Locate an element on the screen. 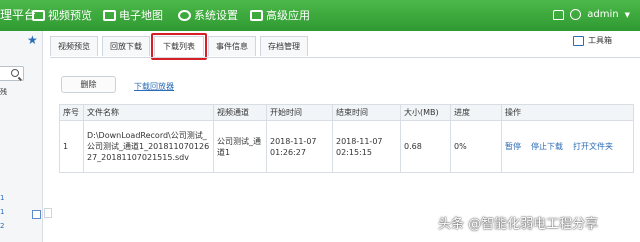 The image size is (640, 242). top-navigation-bar: 理平台 视频预览 电子地图 系统设置 高级应用 admin ▼ is located at coordinates (320, 15).